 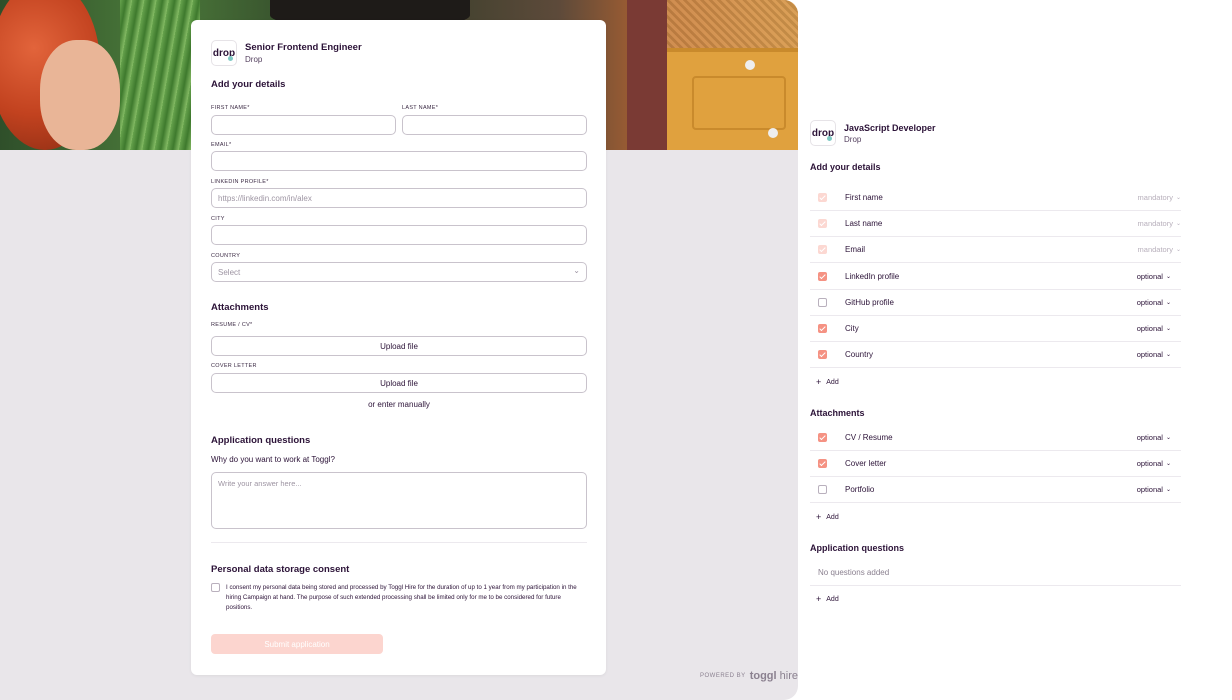 What do you see at coordinates (399, 404) in the screenshot?
I see `enter-manually-link: or enter manually` at bounding box center [399, 404].